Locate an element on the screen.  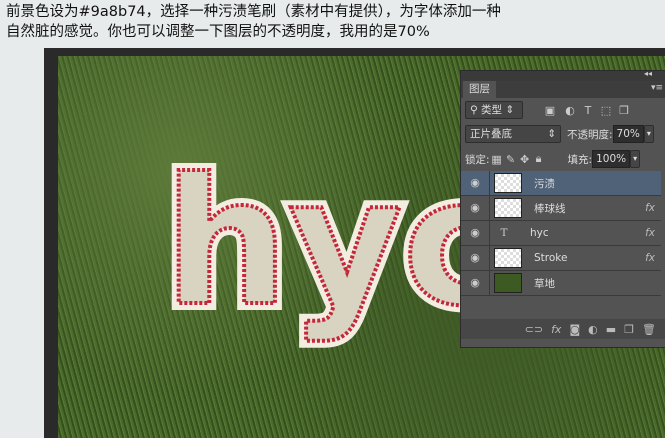
shape-filter-icon: ⬚ is located at coordinates (606, 110).